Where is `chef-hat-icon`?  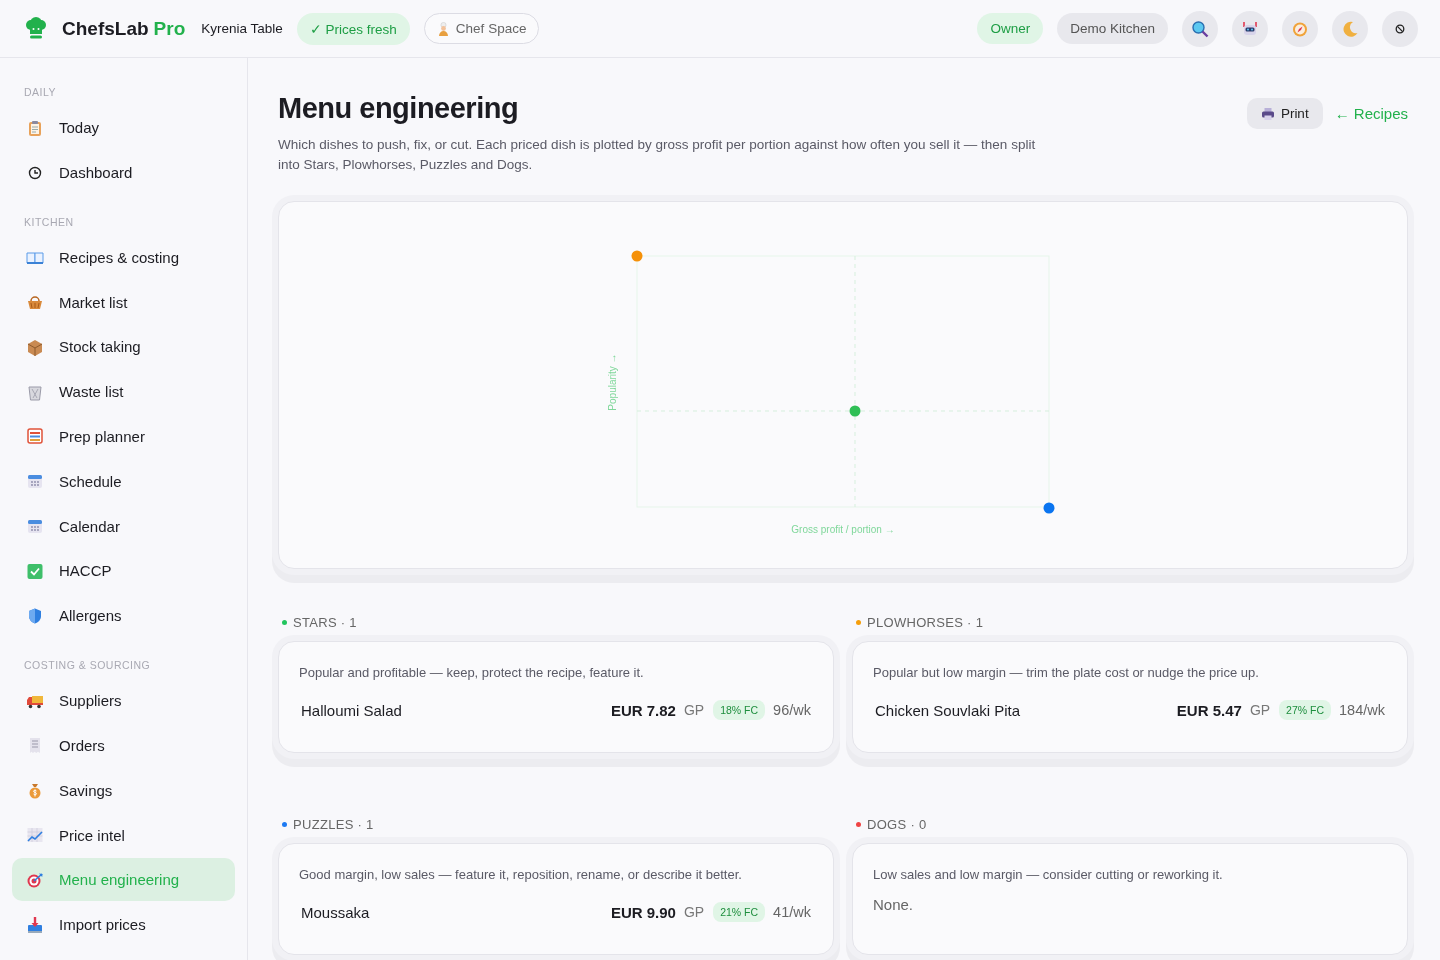 chef-hat-icon is located at coordinates (36, 28).